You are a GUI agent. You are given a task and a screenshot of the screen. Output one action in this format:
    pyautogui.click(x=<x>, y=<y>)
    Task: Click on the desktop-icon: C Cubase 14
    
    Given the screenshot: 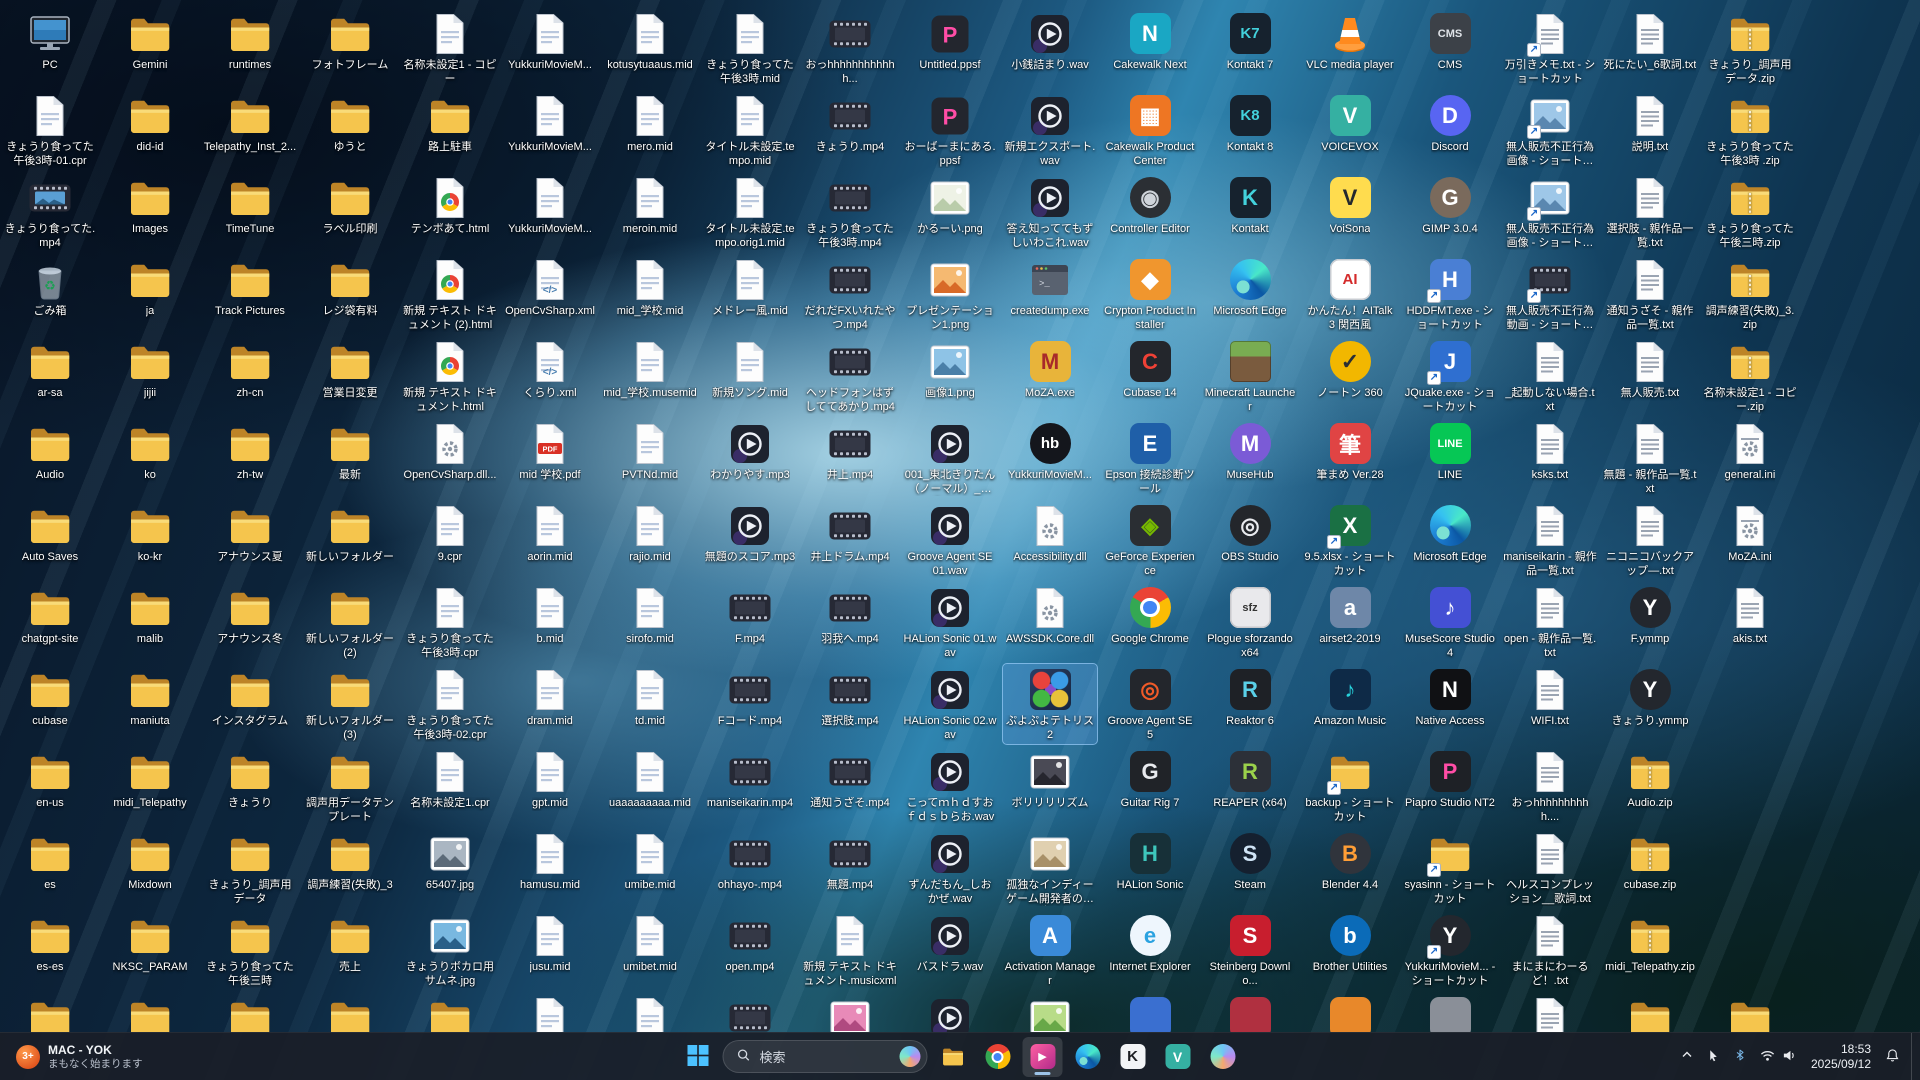 What is the action you would take?
    pyautogui.click(x=1150, y=376)
    